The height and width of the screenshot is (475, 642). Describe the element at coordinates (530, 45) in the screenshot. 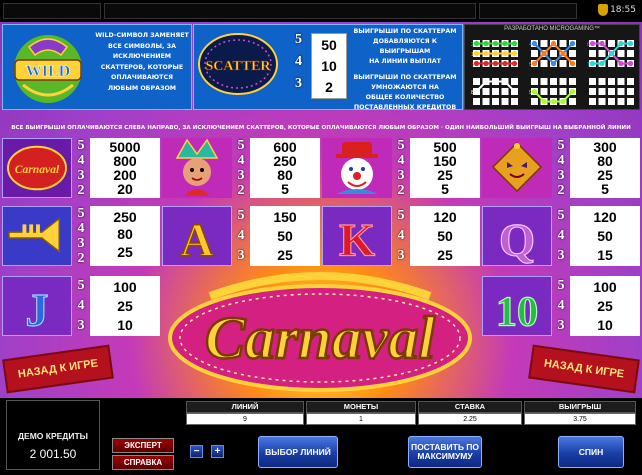

I see `payline-label: 4` at that location.